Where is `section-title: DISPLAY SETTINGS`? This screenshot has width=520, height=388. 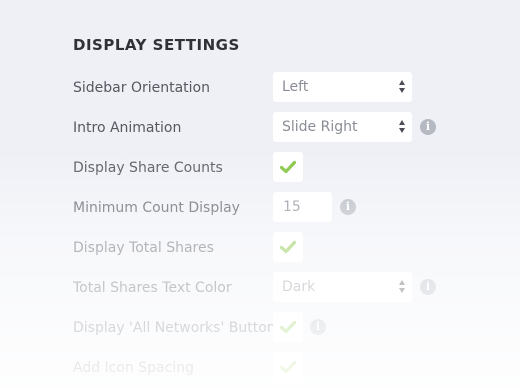
section-title: DISPLAY SETTINGS is located at coordinates (156, 45).